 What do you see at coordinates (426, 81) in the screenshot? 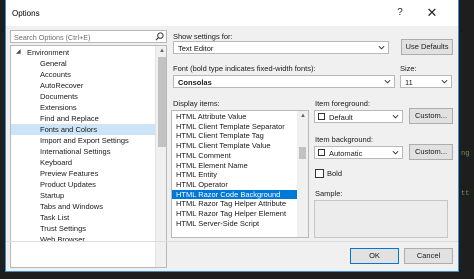
I see `size-combo: 11` at bounding box center [426, 81].